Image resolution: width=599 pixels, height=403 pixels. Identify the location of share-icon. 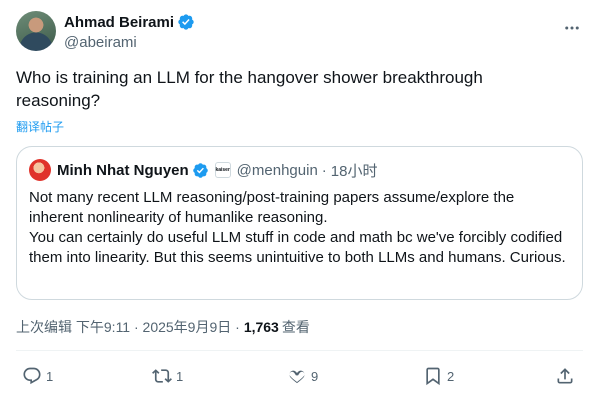
(565, 376).